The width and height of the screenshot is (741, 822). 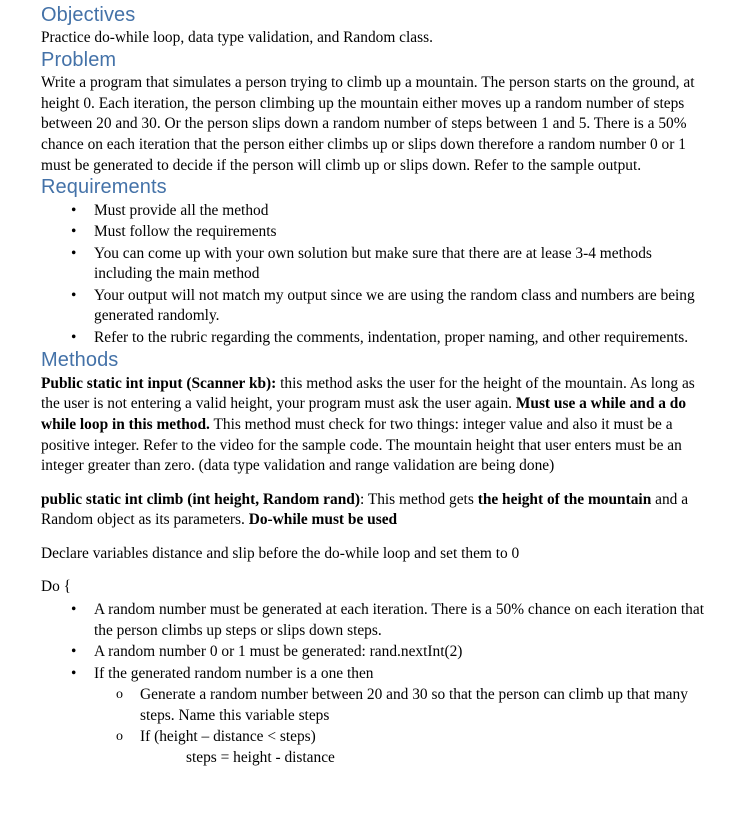 I want to click on methods-heading: Methods, so click(x=80, y=360).